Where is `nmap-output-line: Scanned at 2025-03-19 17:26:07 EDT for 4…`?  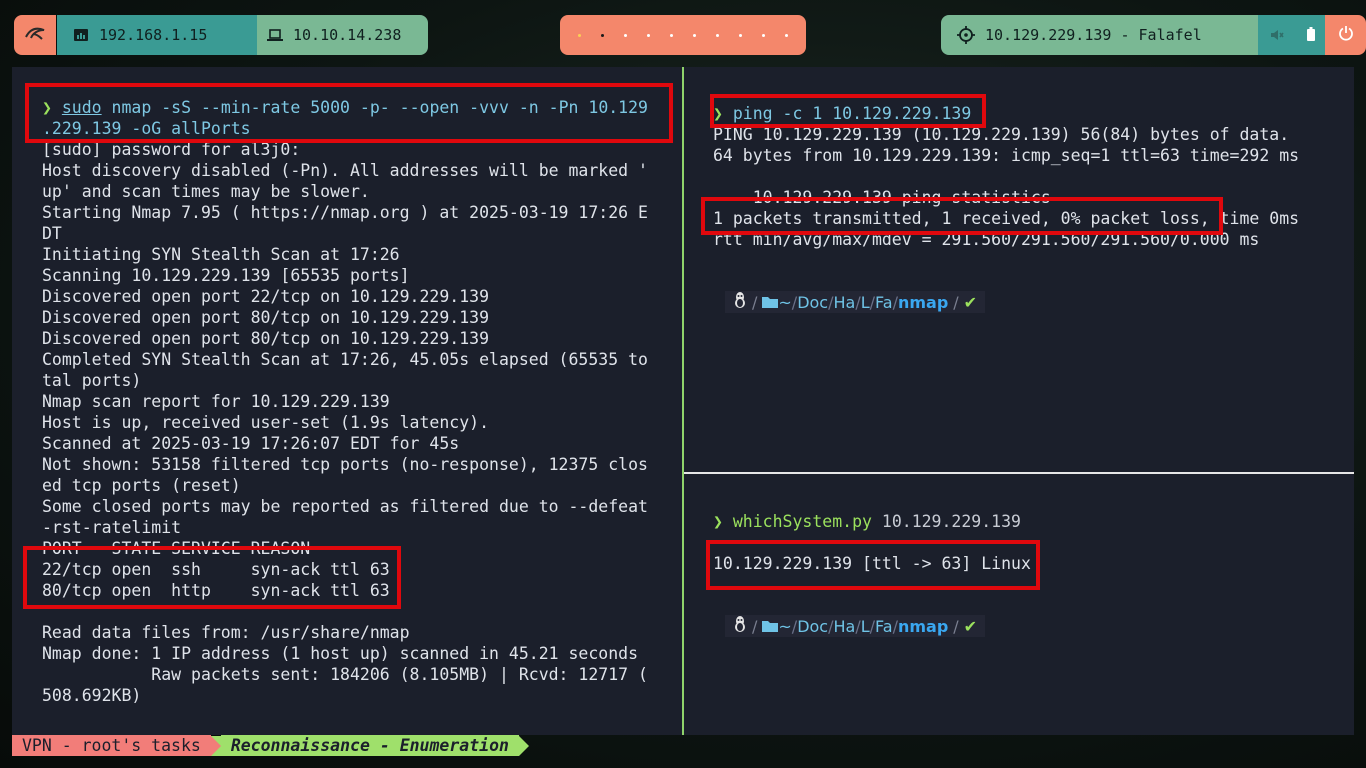
nmap-output-line: Scanned at 2025-03-19 17:26:07 EDT for 4… is located at coordinates (251, 443).